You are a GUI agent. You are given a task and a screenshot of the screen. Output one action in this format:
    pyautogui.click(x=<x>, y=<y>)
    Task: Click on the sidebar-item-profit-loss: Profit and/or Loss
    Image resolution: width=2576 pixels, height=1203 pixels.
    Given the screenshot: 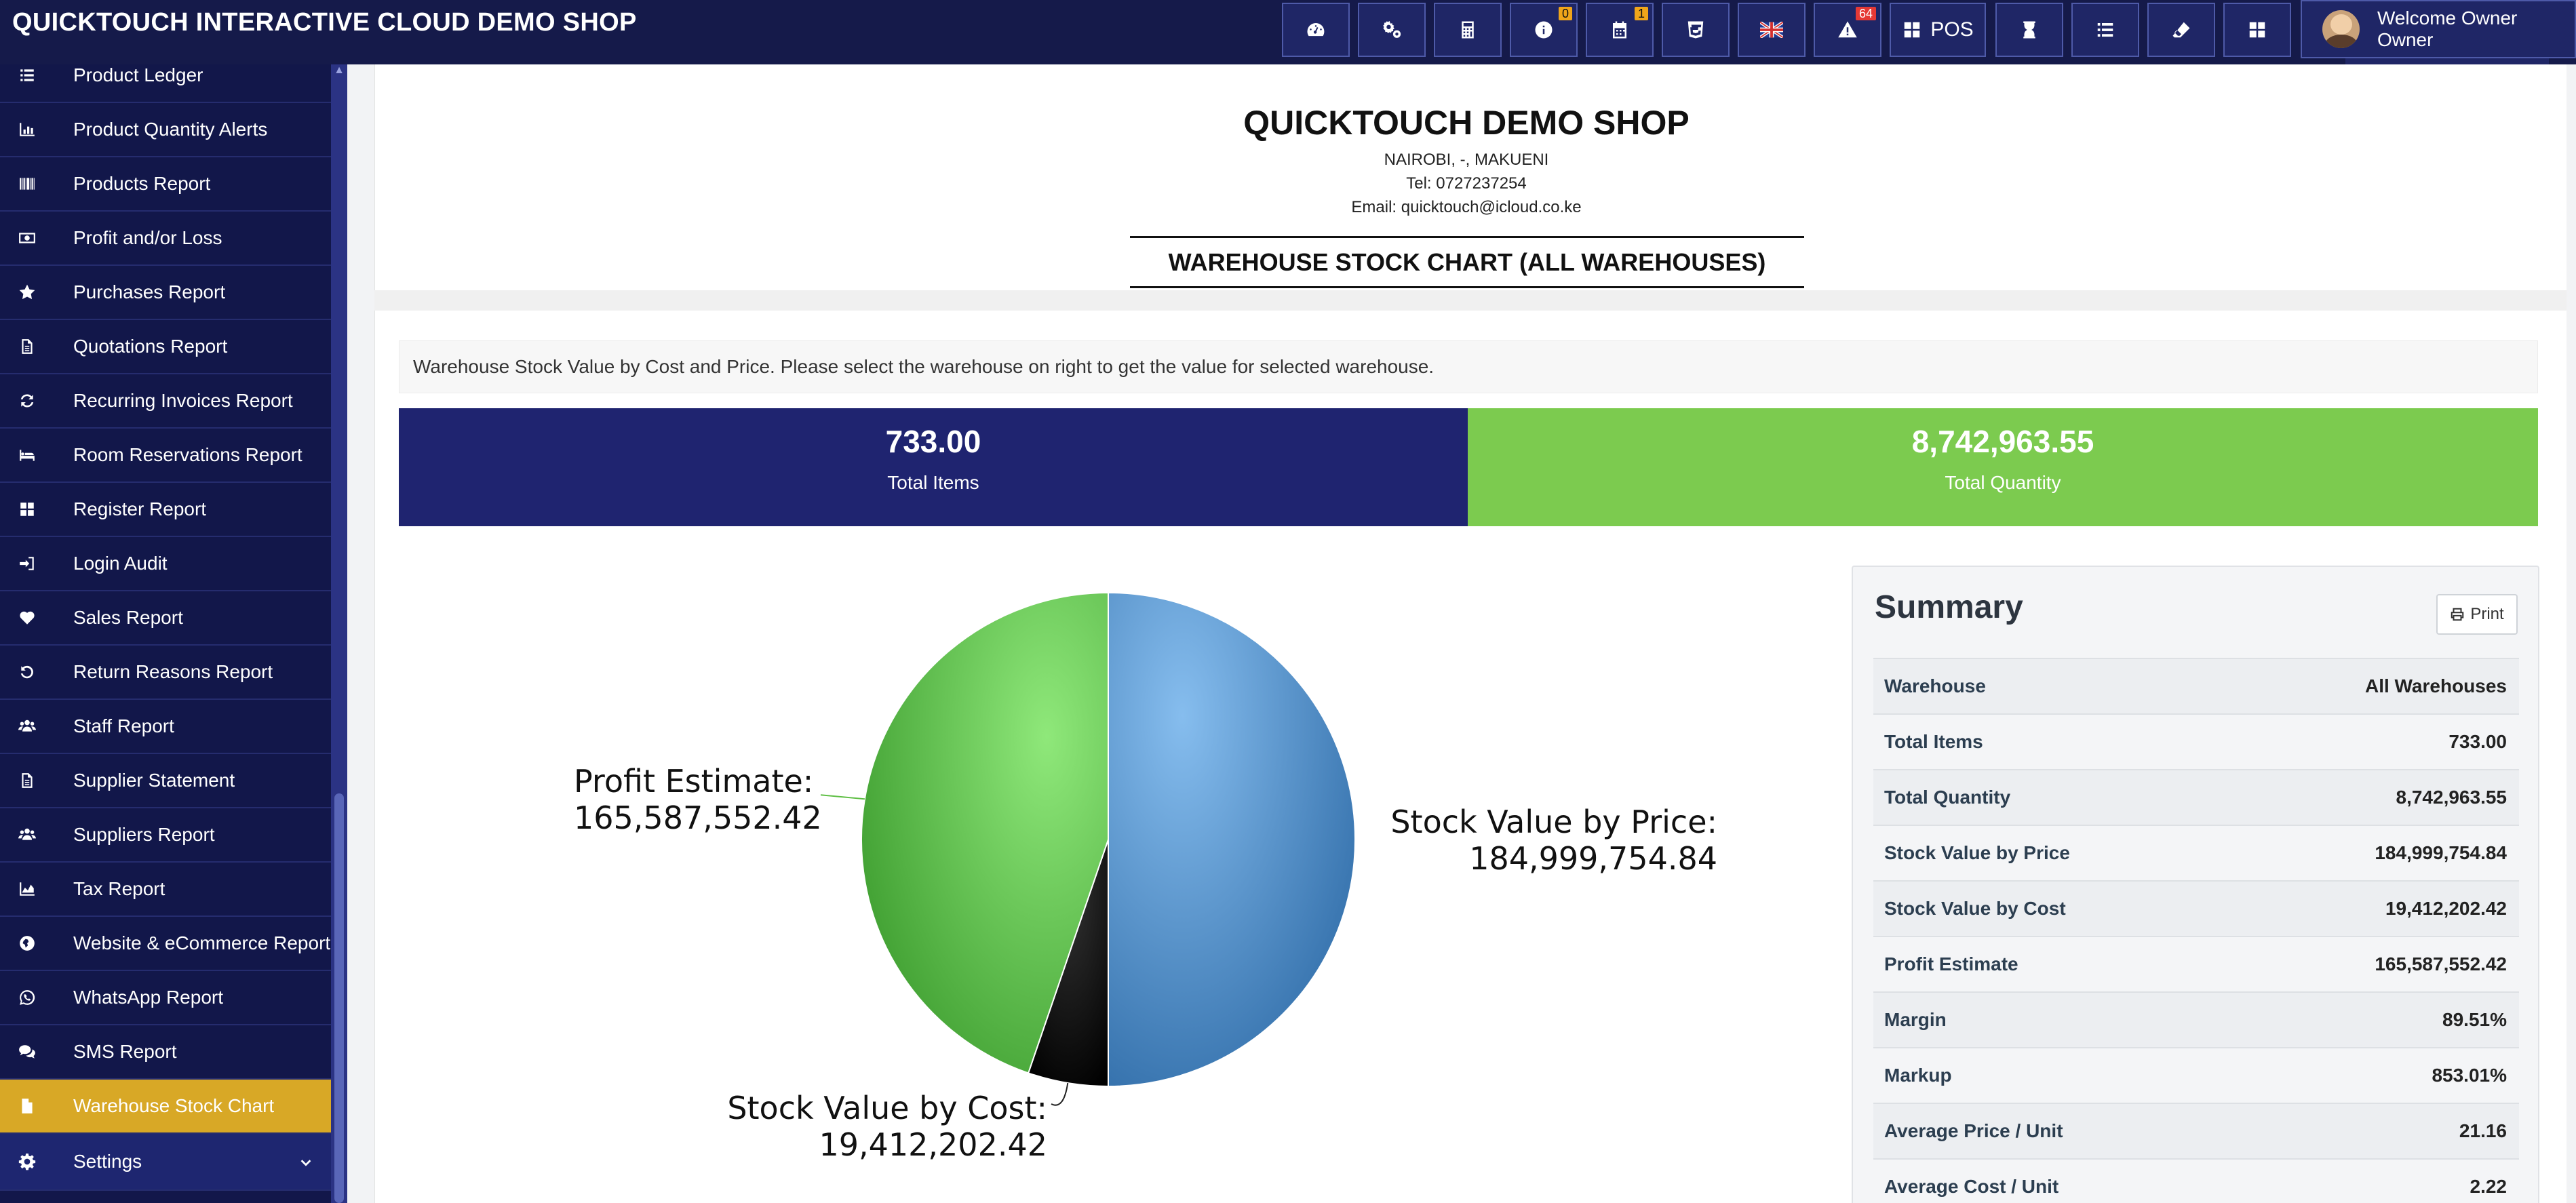 What is the action you would take?
    pyautogui.click(x=165, y=239)
    